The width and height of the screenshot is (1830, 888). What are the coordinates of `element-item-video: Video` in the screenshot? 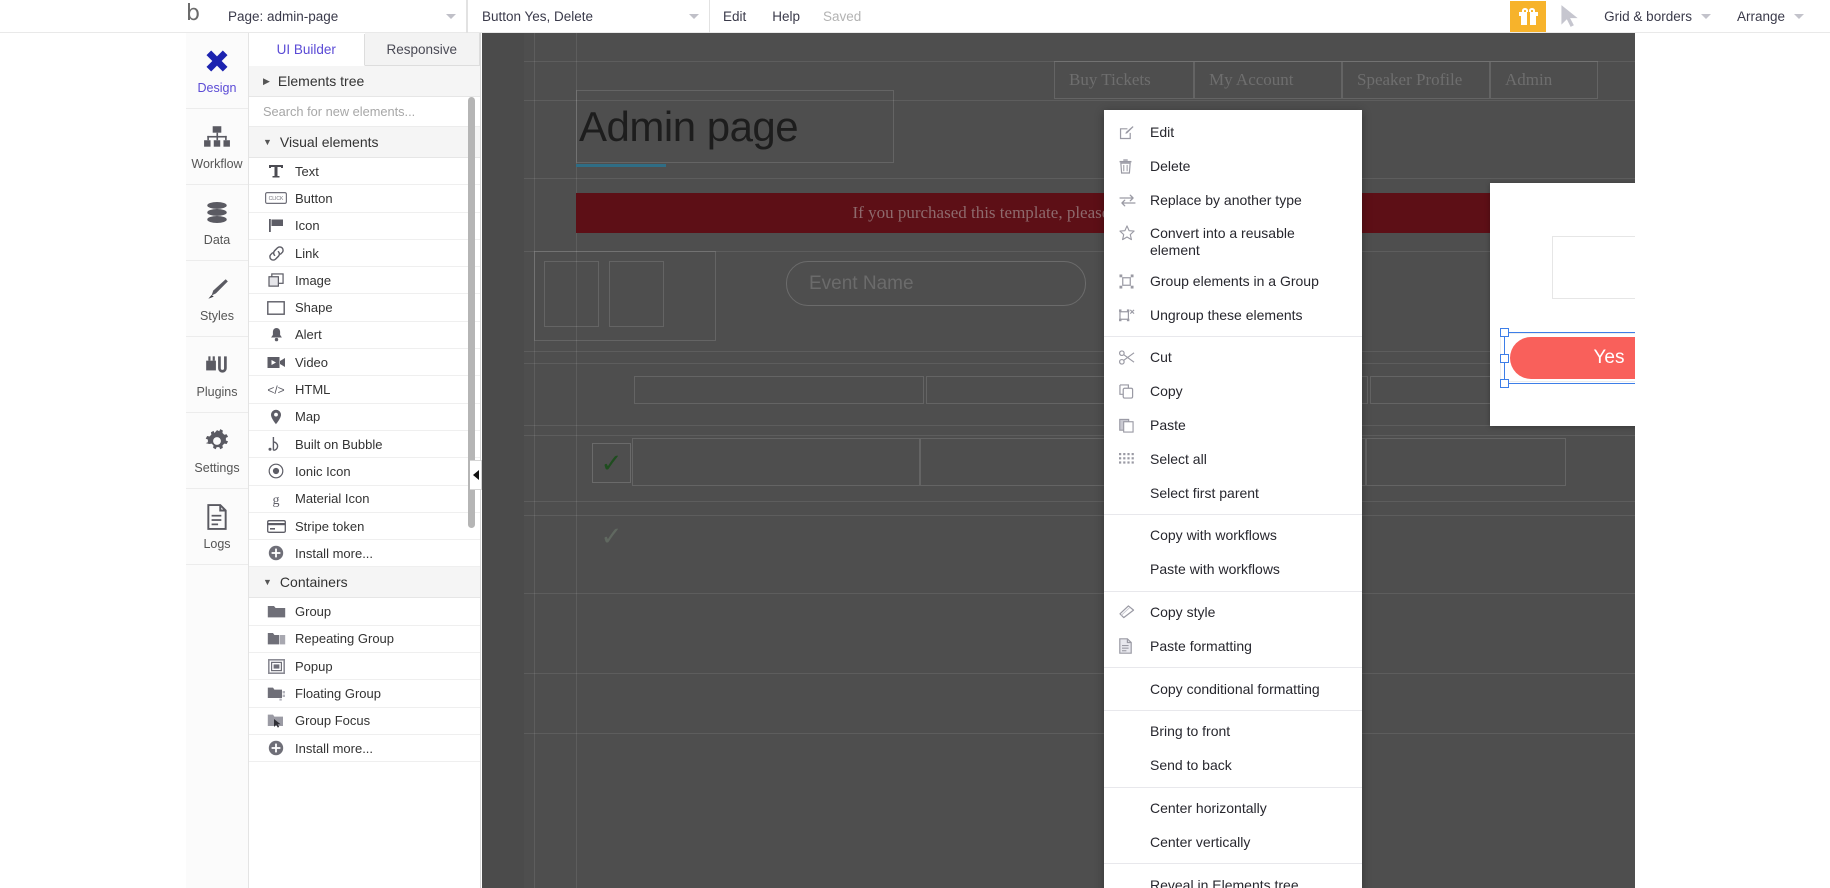 It's located at (364, 363).